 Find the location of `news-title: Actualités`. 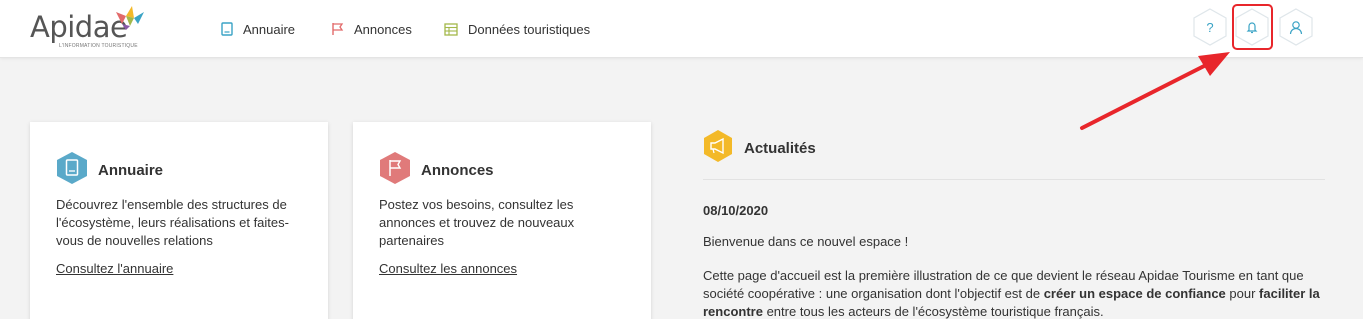

news-title: Actualités is located at coordinates (780, 148).